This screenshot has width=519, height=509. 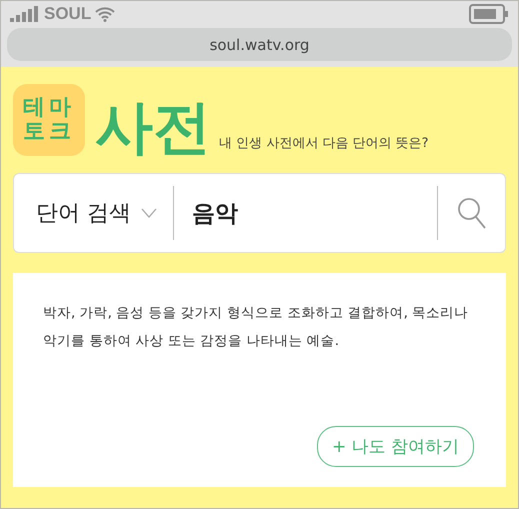 What do you see at coordinates (105, 14) in the screenshot?
I see `wifi-icon` at bounding box center [105, 14].